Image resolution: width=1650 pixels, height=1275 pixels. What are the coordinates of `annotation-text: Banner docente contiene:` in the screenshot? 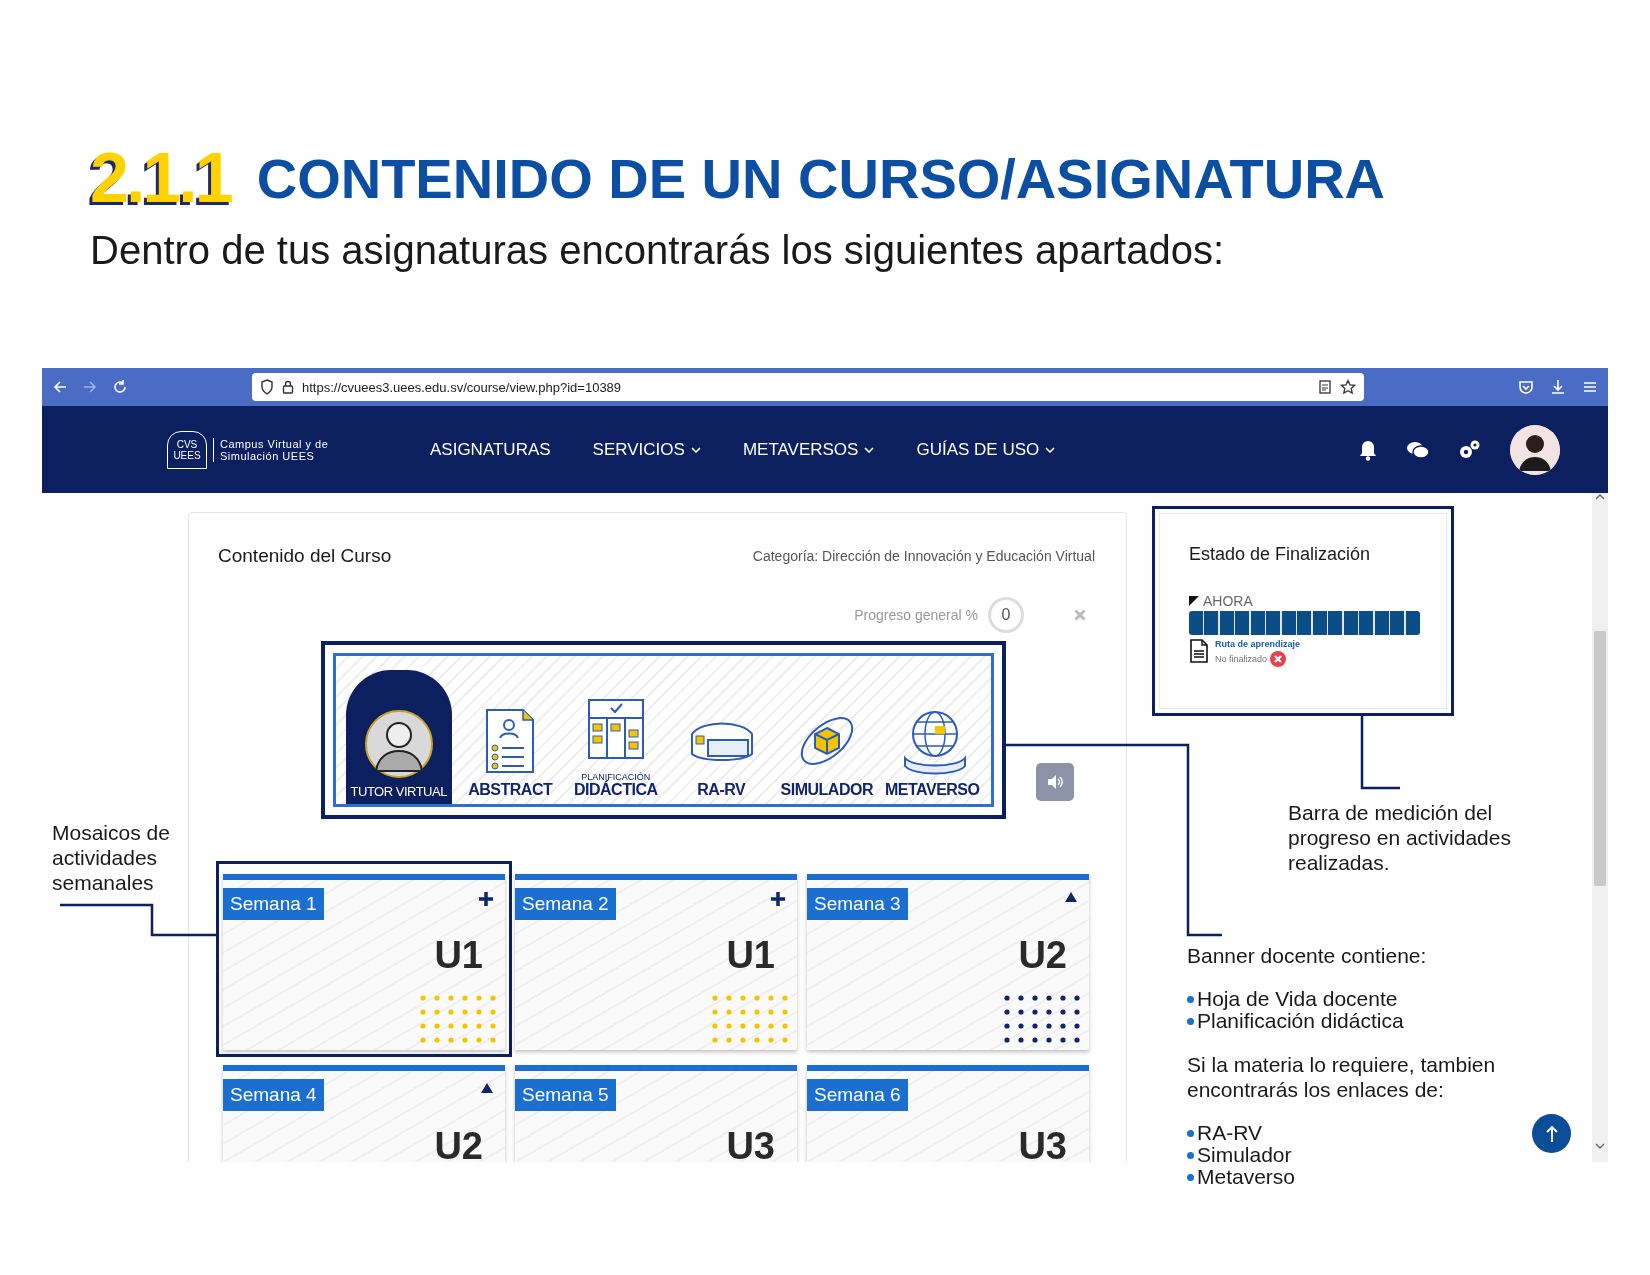 It's located at (1307, 955).